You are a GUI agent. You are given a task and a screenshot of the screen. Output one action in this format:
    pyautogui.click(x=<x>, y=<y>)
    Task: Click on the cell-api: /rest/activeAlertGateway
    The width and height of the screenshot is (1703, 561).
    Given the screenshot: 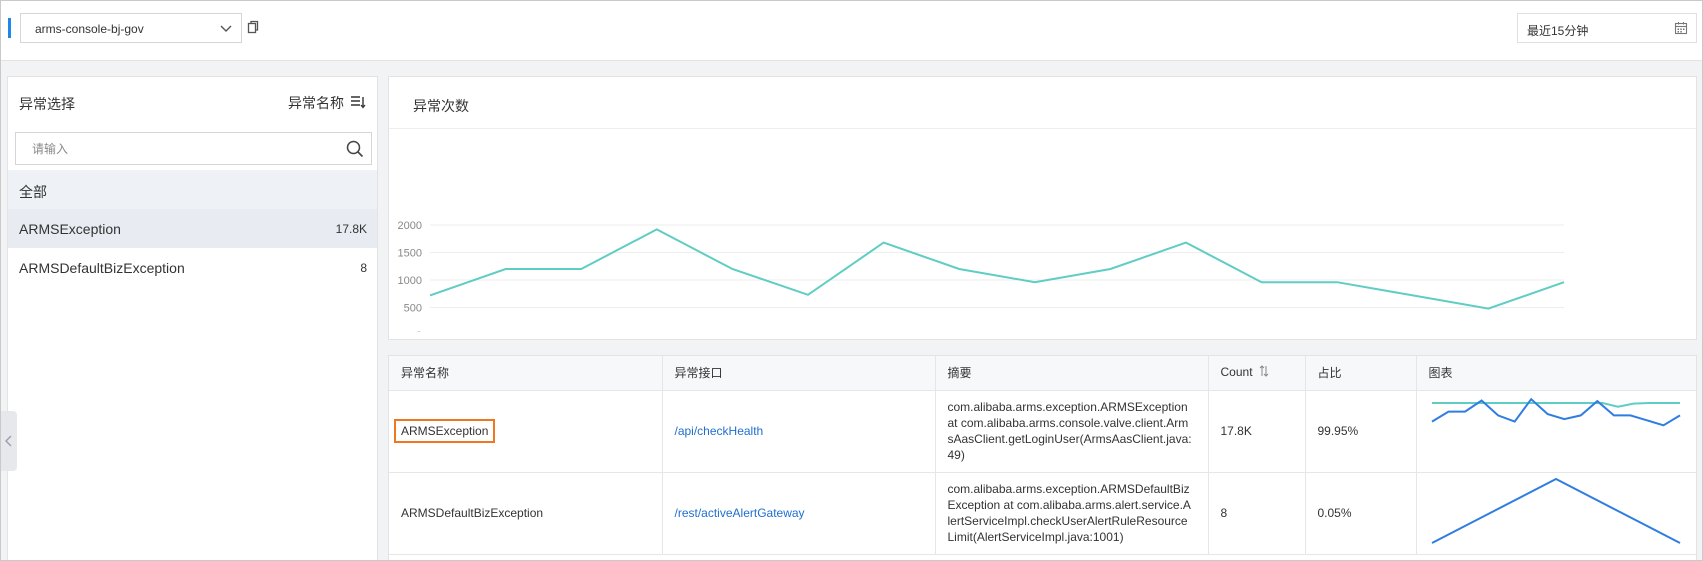 What is the action you would take?
    pyautogui.click(x=799, y=513)
    